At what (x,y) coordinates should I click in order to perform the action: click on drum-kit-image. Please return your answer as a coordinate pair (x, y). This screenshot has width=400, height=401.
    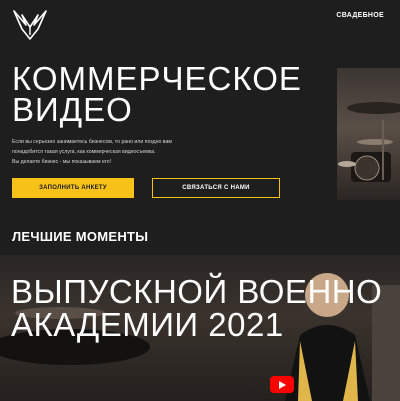
    Looking at the image, I should click on (369, 142).